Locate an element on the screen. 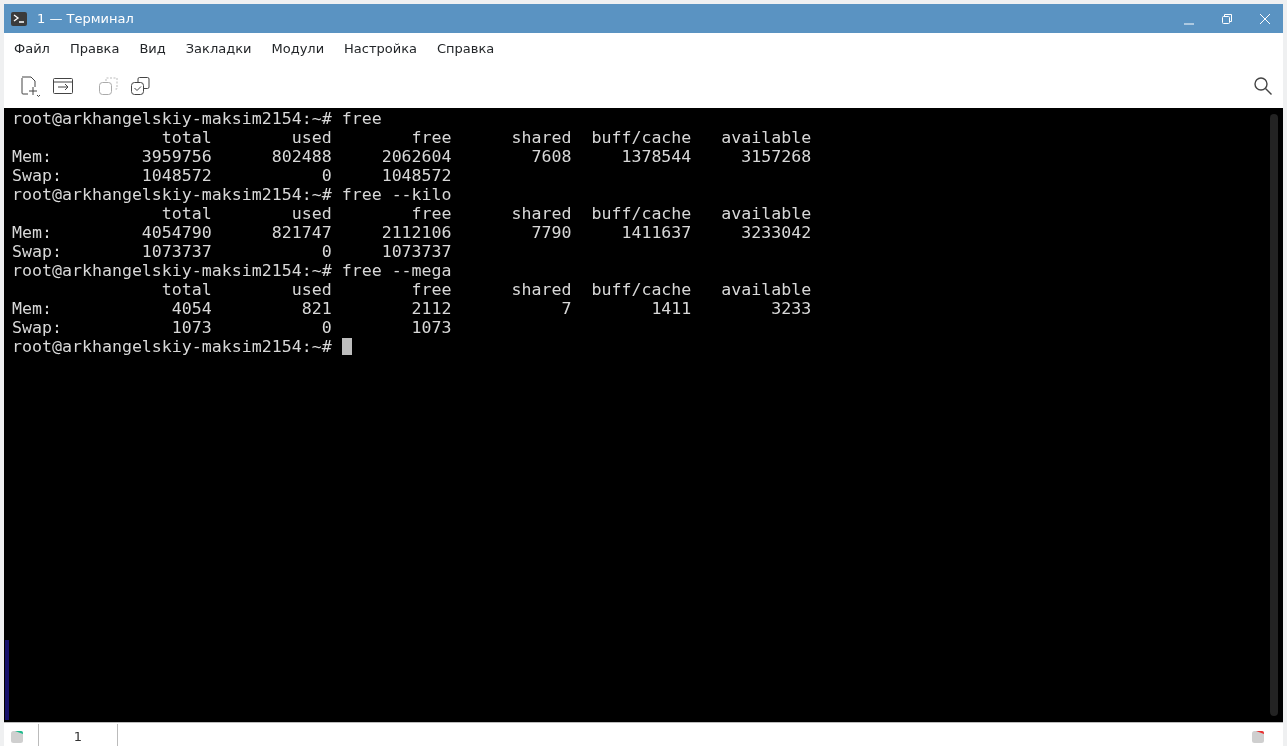 This screenshot has height=746, width=1287. menu-item: Модули is located at coordinates (298, 48).